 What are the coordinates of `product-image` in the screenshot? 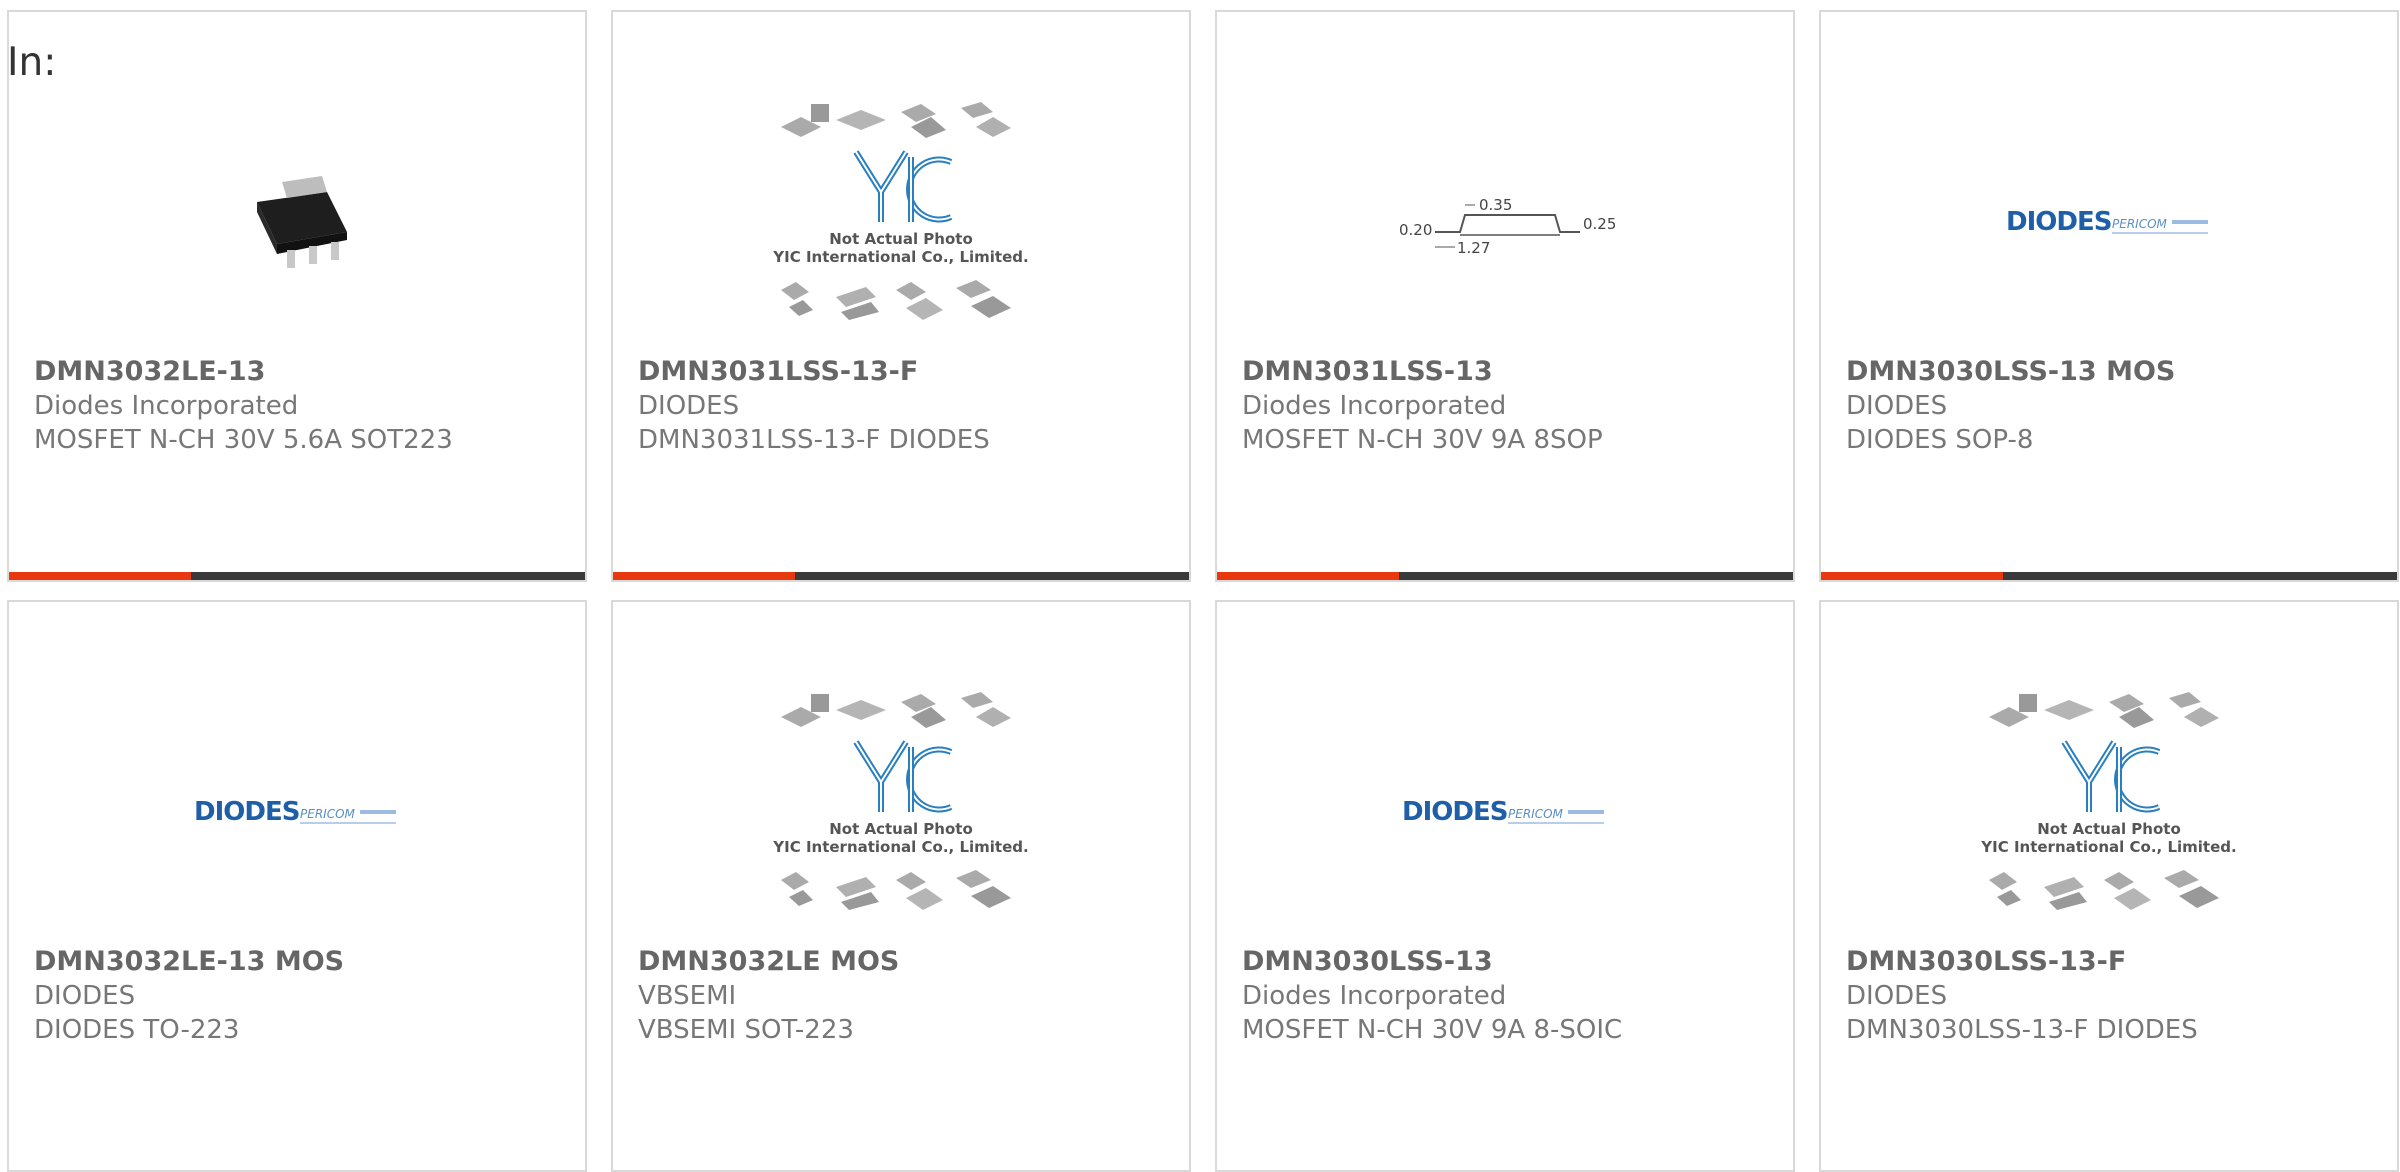 It's located at (297, 222).